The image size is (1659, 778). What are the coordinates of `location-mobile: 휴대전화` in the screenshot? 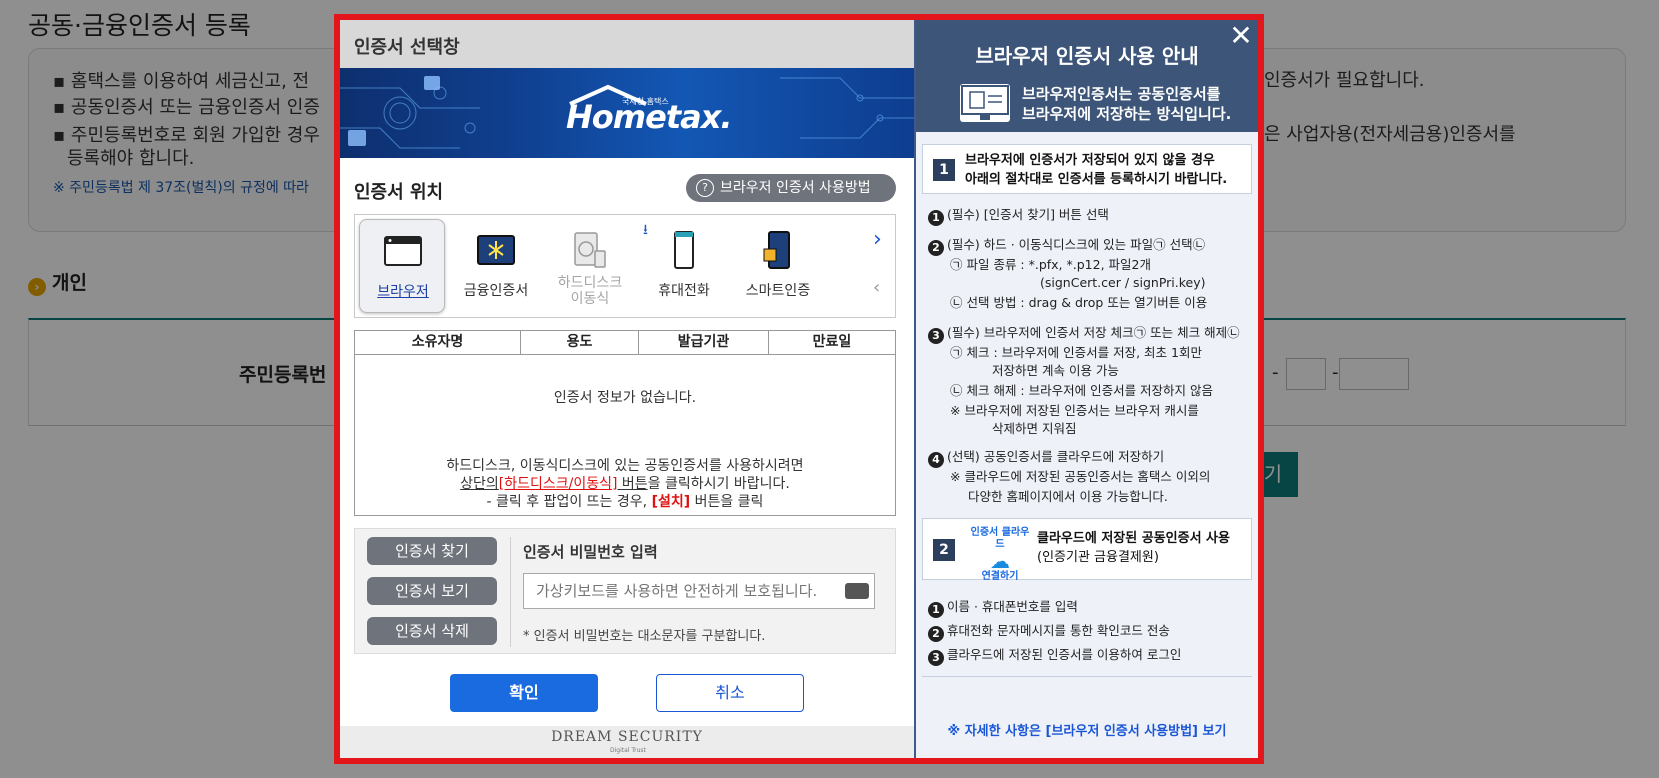 It's located at (684, 266).